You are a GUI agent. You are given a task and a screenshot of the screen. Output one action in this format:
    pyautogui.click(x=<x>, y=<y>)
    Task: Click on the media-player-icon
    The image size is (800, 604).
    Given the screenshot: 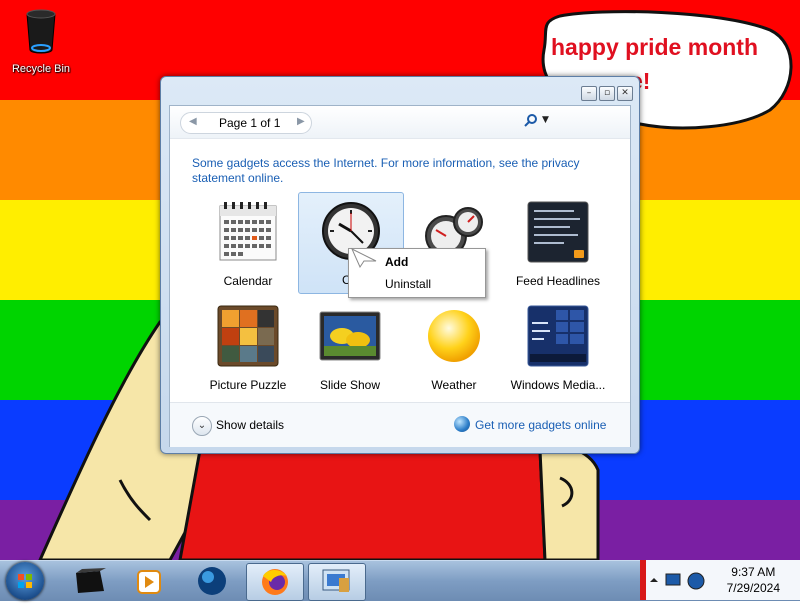 What is the action you would take?
    pyautogui.click(x=149, y=582)
    